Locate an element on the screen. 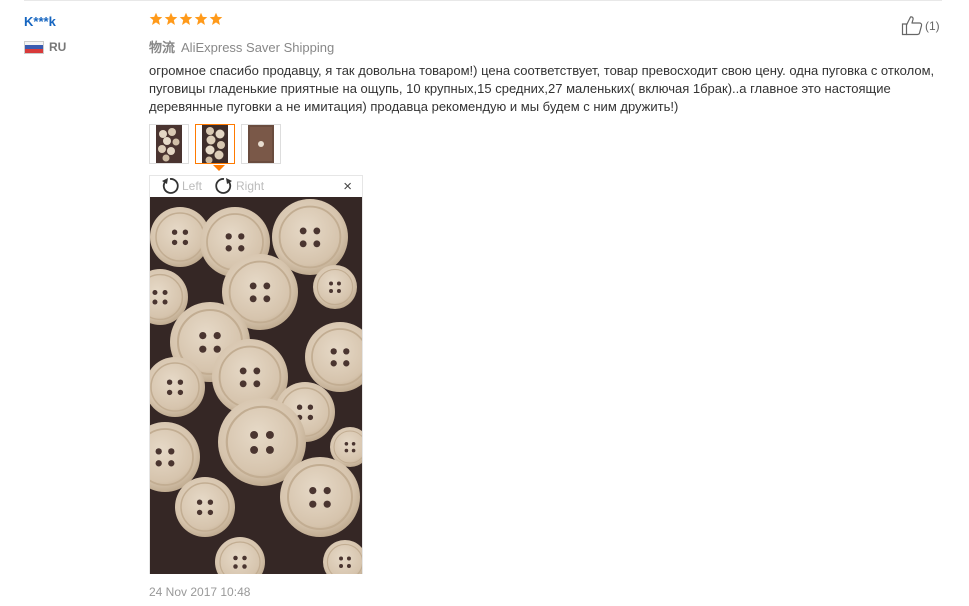  country-code: RU is located at coordinates (58, 47).